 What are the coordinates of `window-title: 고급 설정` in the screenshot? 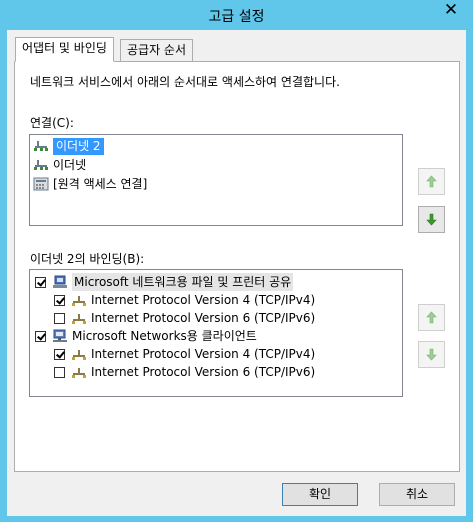 It's located at (236, 17).